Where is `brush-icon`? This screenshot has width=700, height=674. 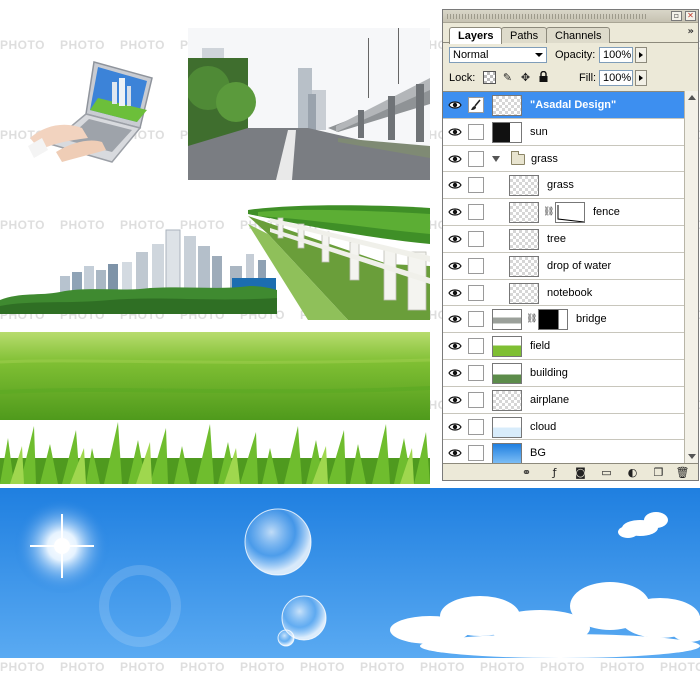
brush-icon is located at coordinates (476, 105).